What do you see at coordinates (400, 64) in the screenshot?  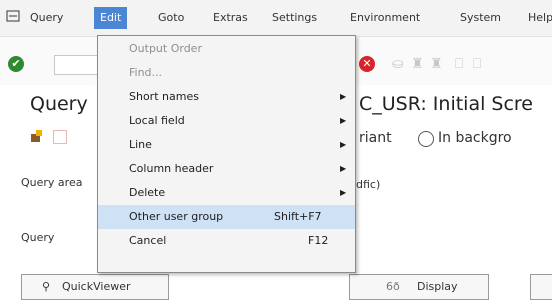 I see `print-icon: ⛀` at bounding box center [400, 64].